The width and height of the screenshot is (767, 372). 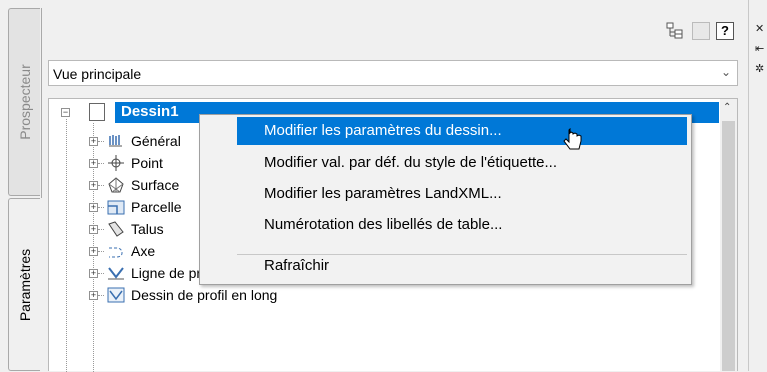 I want to click on point-icon, so click(x=116, y=163).